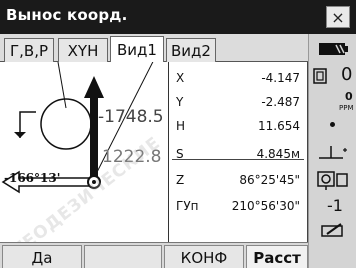  What do you see at coordinates (347, 74) in the screenshot?
I see `prism-constant-value: 0` at bounding box center [347, 74].